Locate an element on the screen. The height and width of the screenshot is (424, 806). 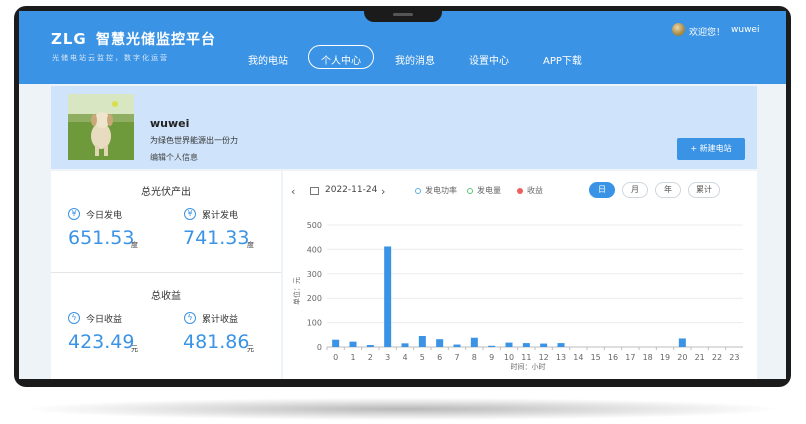
x-tick-label: 17 is located at coordinates (630, 357).